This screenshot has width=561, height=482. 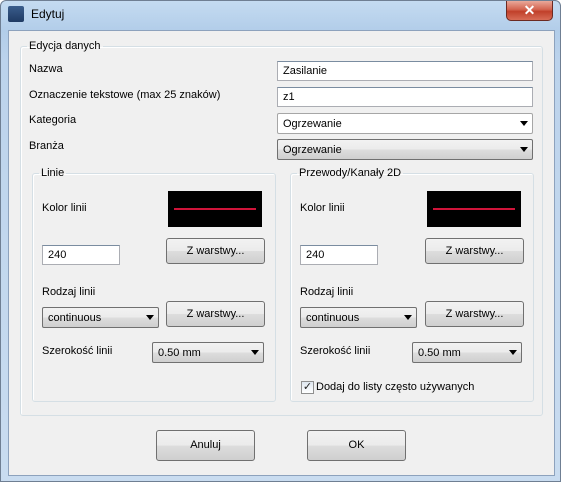 I want to click on lines-type-select: continuous, so click(x=100, y=317).